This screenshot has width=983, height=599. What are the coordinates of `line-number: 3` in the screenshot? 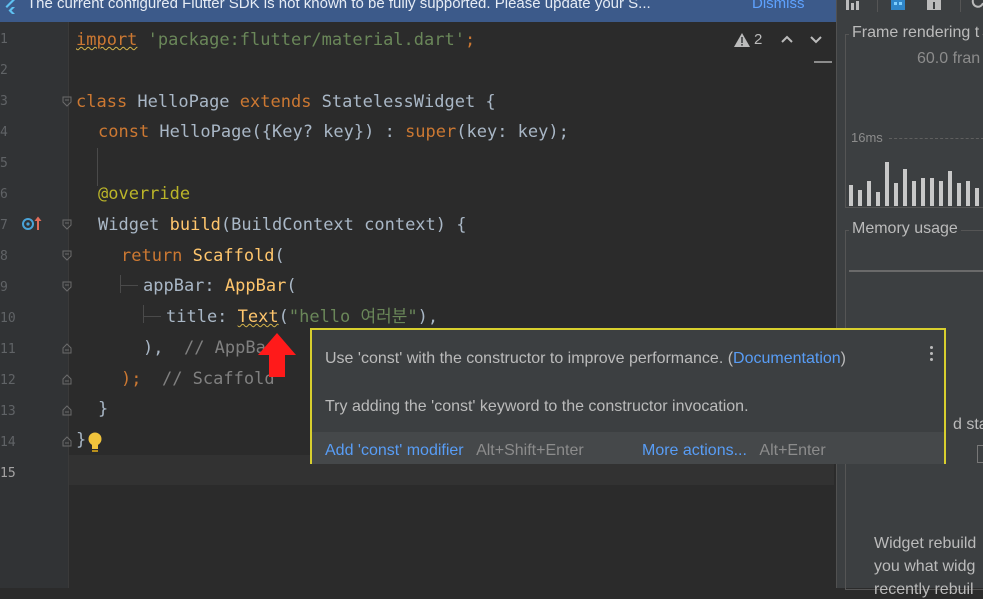 It's located at (4, 101).